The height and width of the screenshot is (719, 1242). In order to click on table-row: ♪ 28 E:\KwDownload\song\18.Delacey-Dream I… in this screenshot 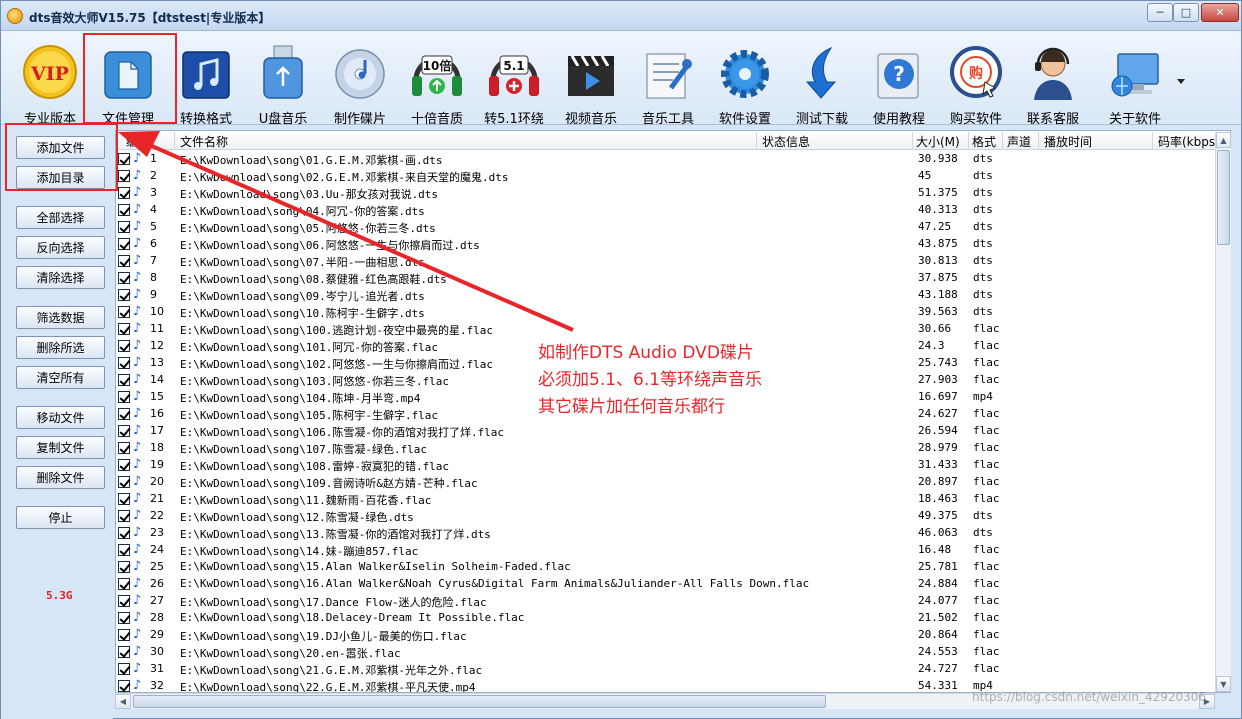, I will do `click(666, 618)`.